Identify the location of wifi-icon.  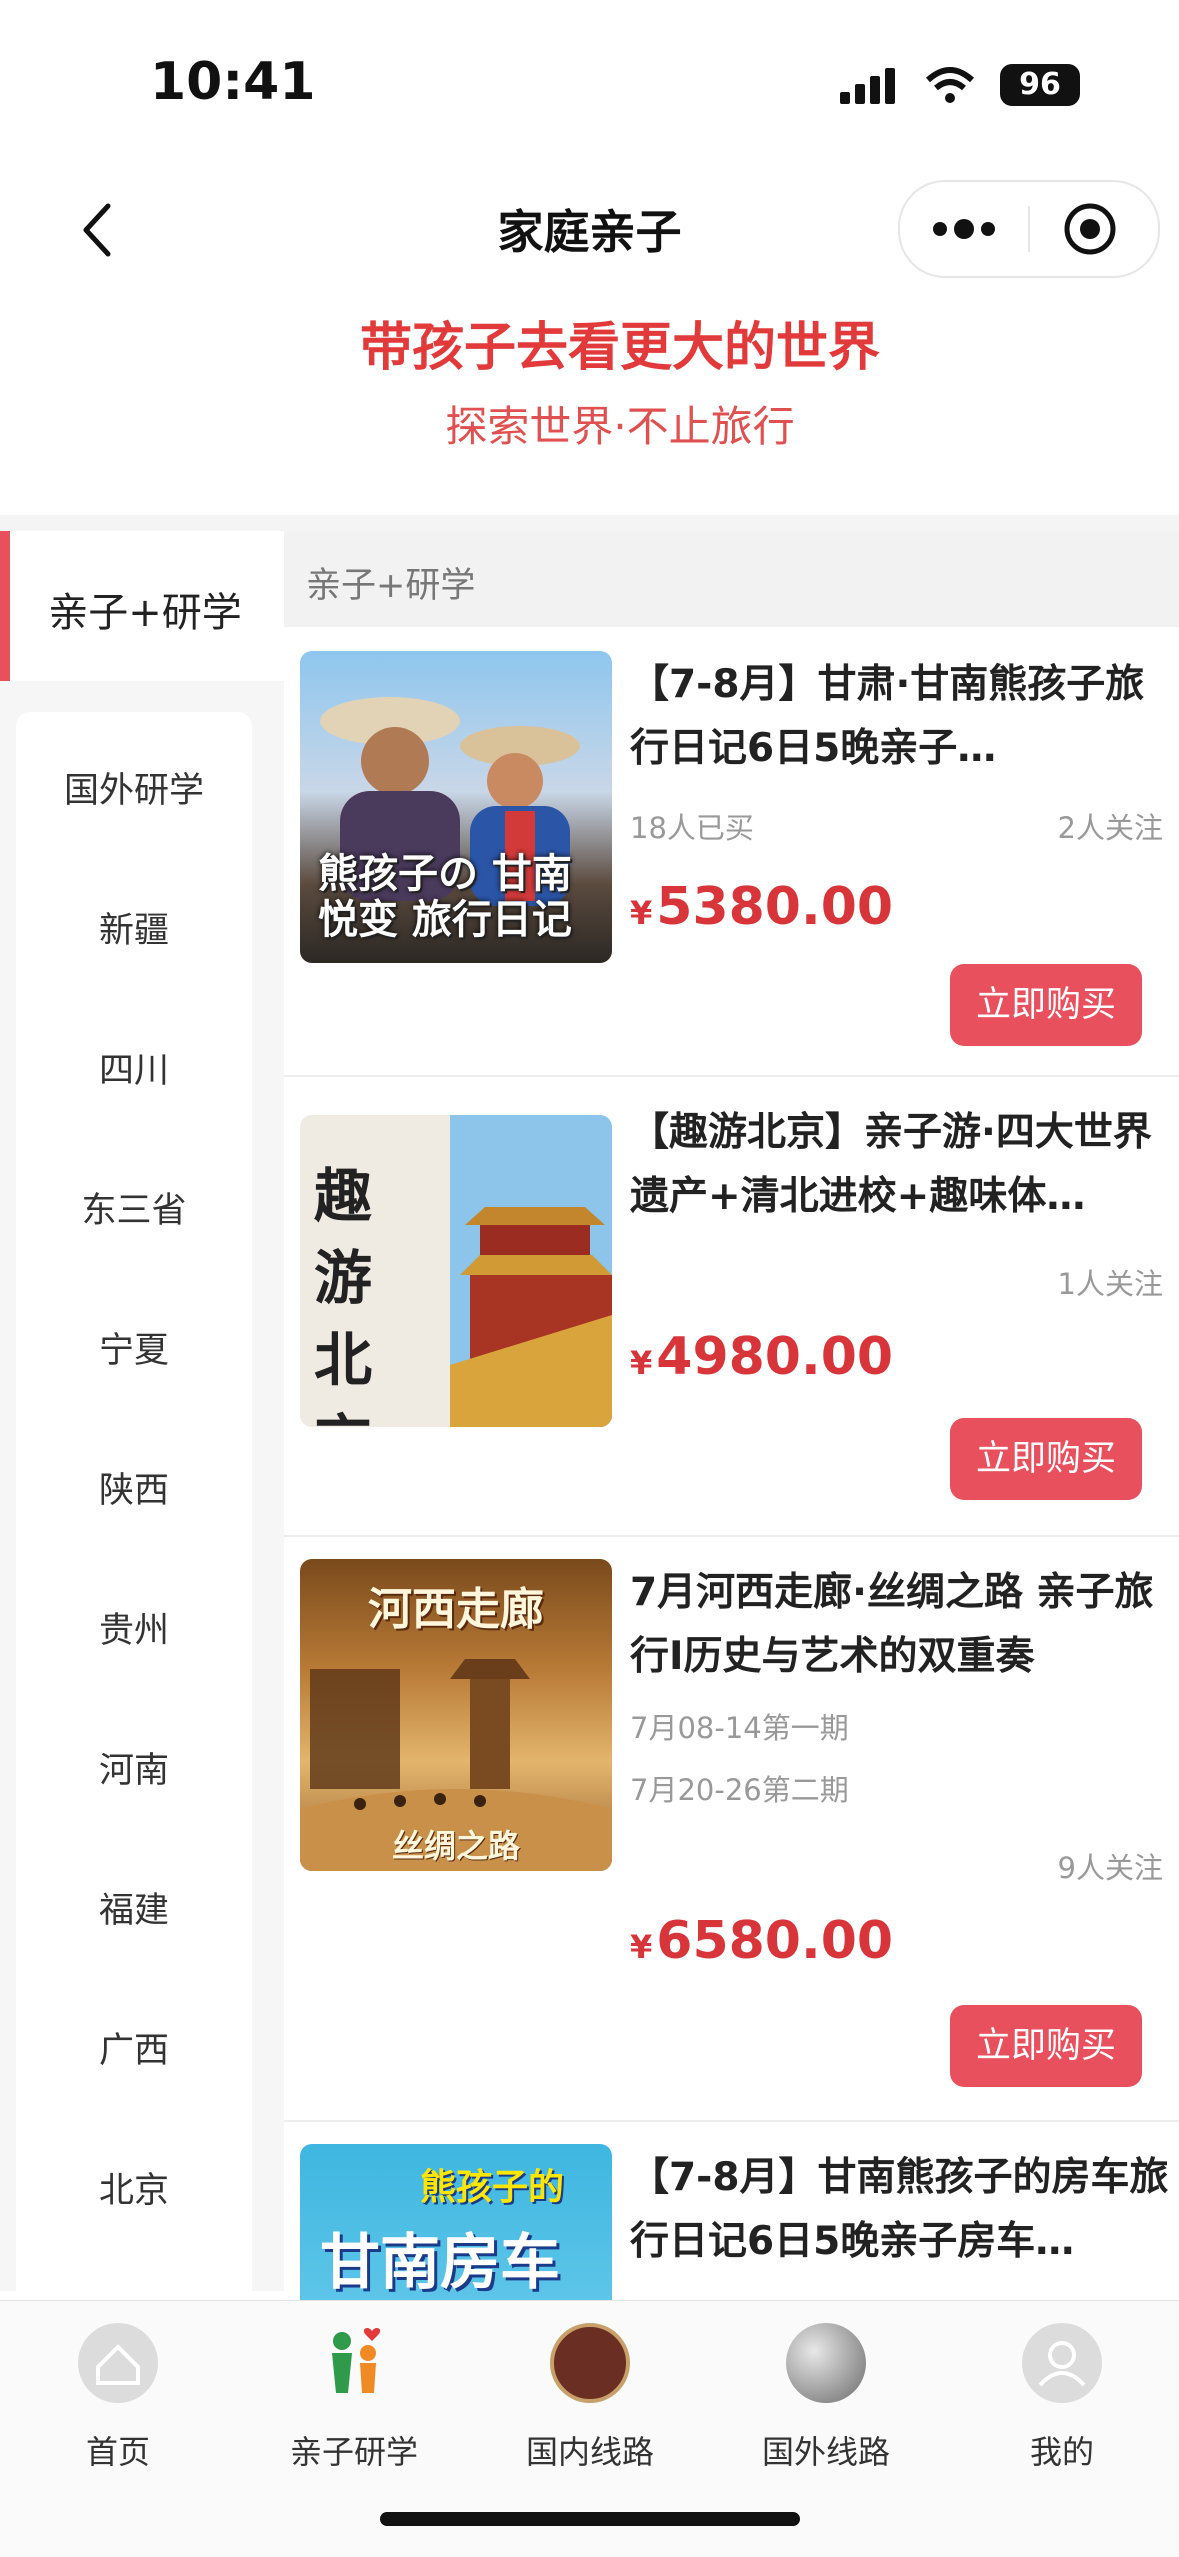
(950, 85).